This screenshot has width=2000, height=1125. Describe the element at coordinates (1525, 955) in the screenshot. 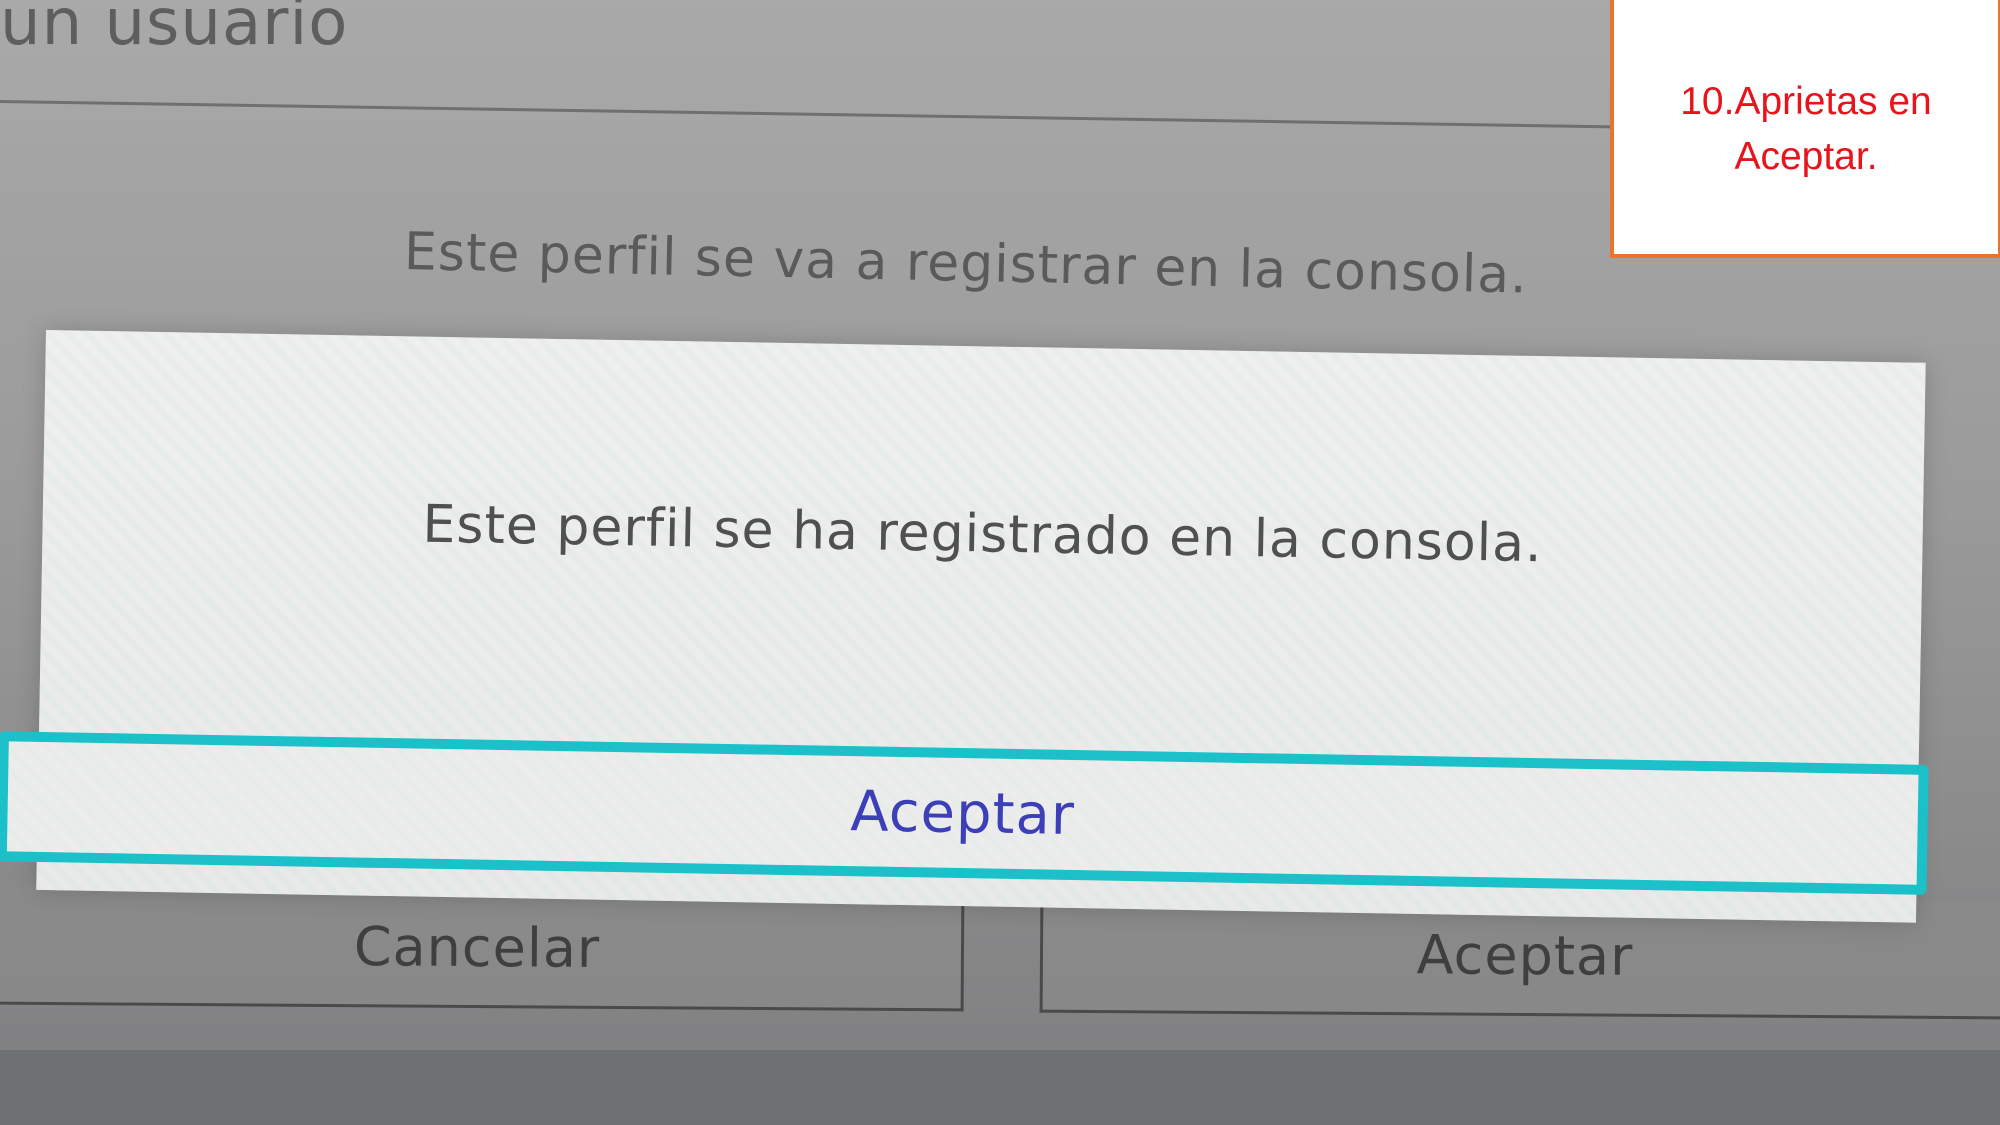

I see `background-accept-label: Aceptar` at that location.